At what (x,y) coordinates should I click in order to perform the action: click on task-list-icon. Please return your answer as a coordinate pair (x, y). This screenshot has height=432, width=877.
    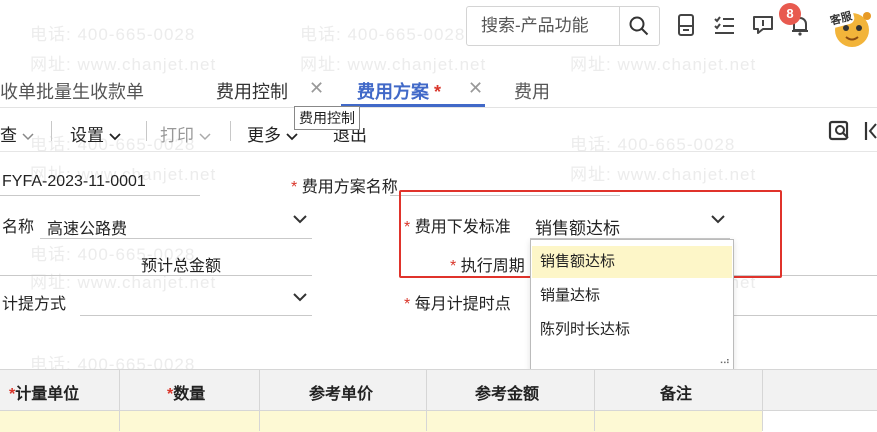
    Looking at the image, I should click on (724, 25).